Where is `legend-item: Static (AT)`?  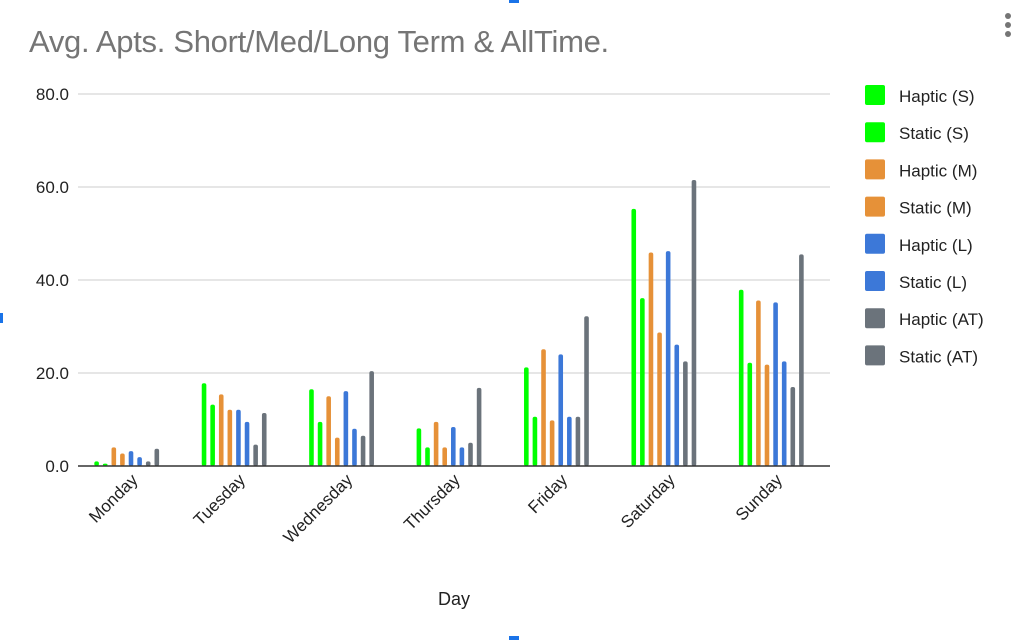
legend-item: Static (AT) is located at coordinates (921, 355).